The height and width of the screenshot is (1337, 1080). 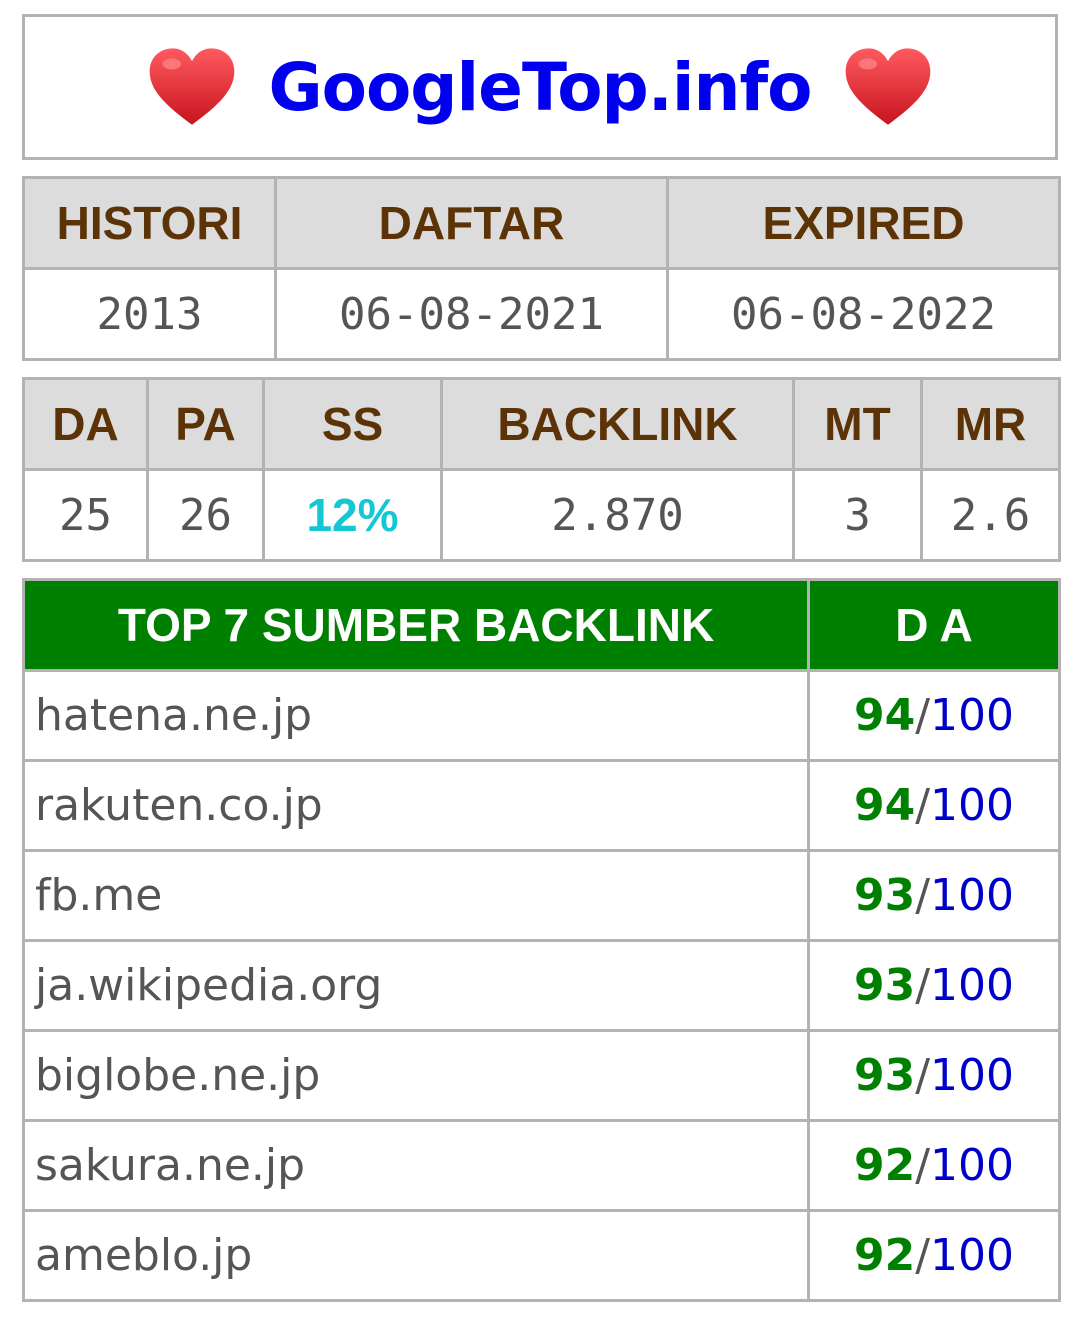 I want to click on pa-value: 26, so click(x=205, y=515).